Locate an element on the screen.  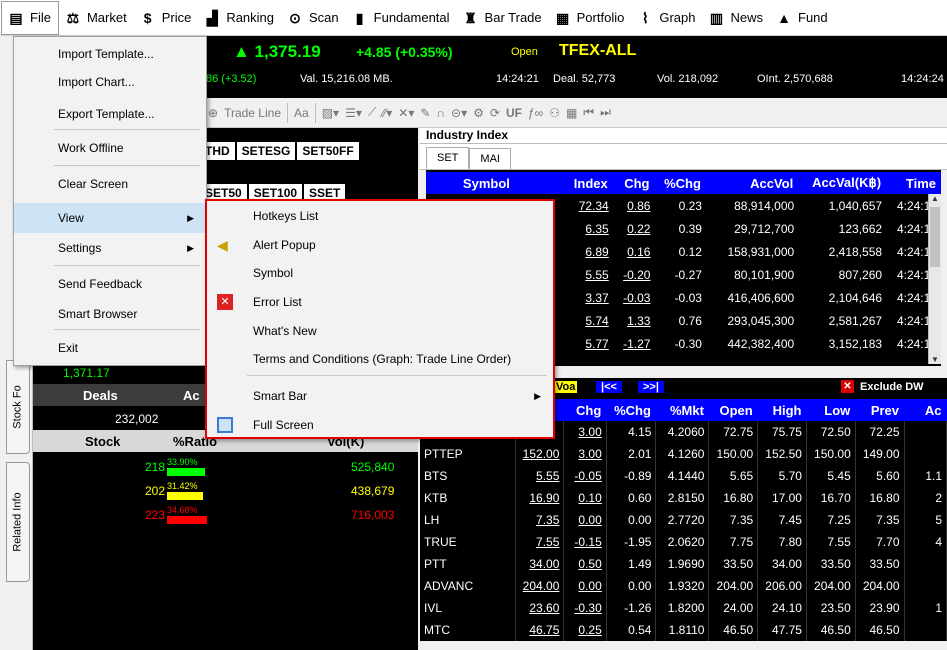
file-menu-settings: Settings ▶ is located at coordinates (110, 248).